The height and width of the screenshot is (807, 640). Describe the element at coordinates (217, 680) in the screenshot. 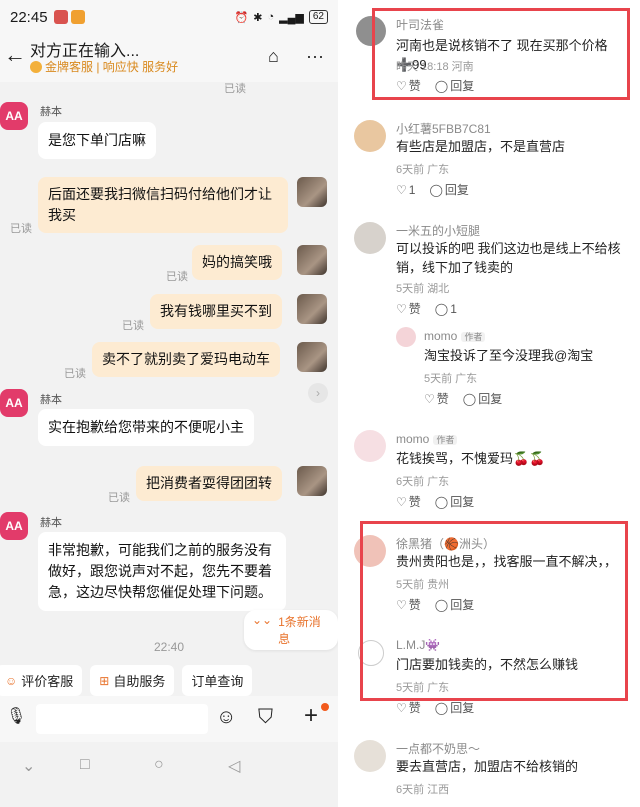

I see `order-query-chip: 订单查询` at that location.